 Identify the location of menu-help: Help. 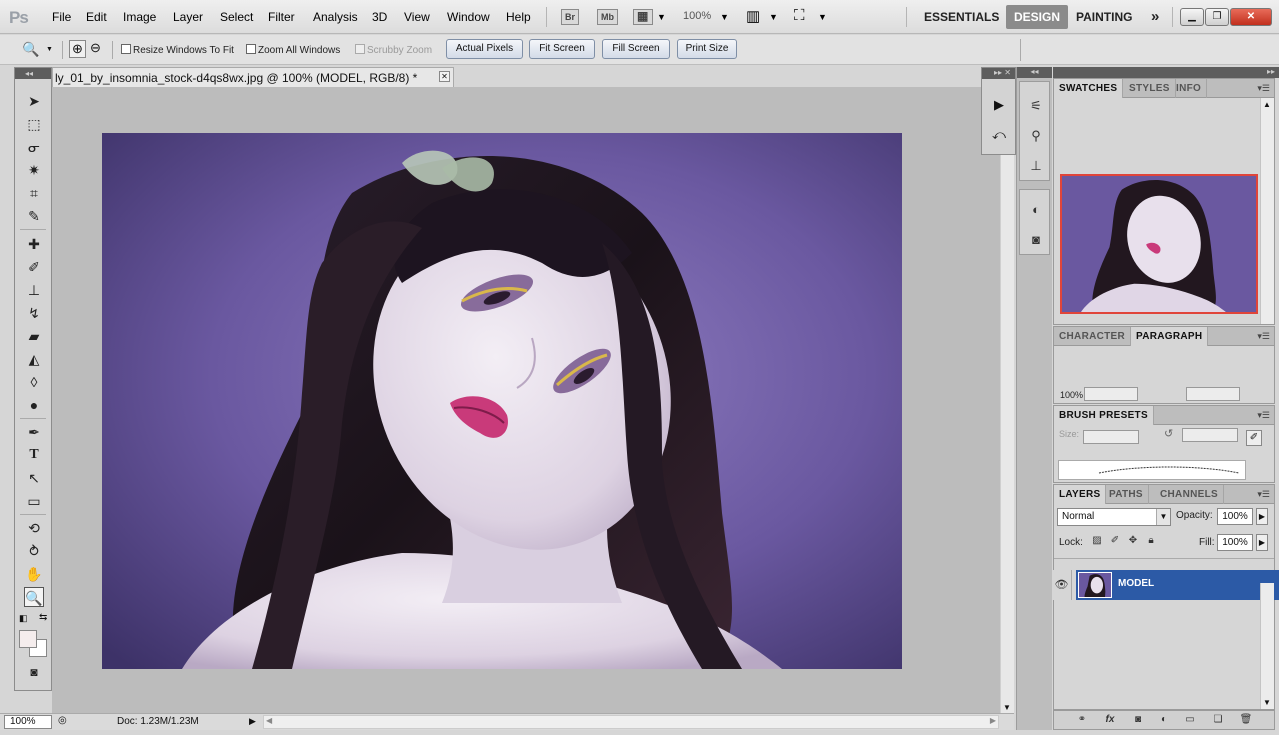
(518, 17).